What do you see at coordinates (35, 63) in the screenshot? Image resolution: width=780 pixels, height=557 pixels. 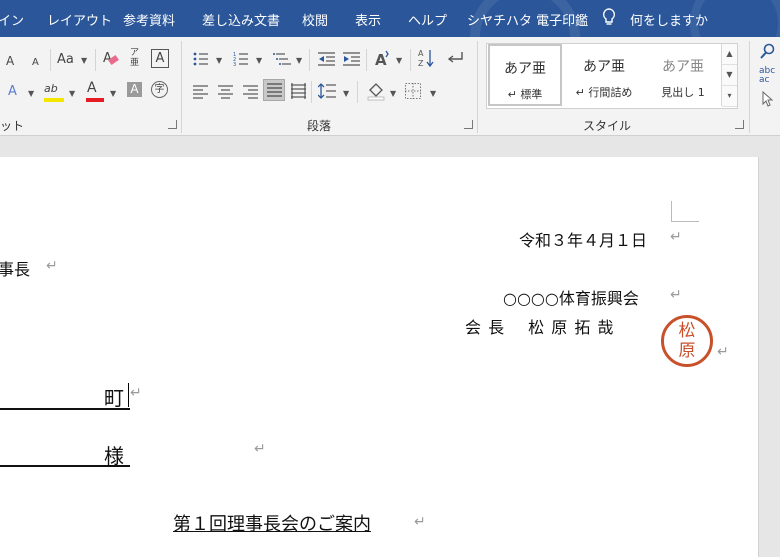 I see `shrink-font-button: A` at bounding box center [35, 63].